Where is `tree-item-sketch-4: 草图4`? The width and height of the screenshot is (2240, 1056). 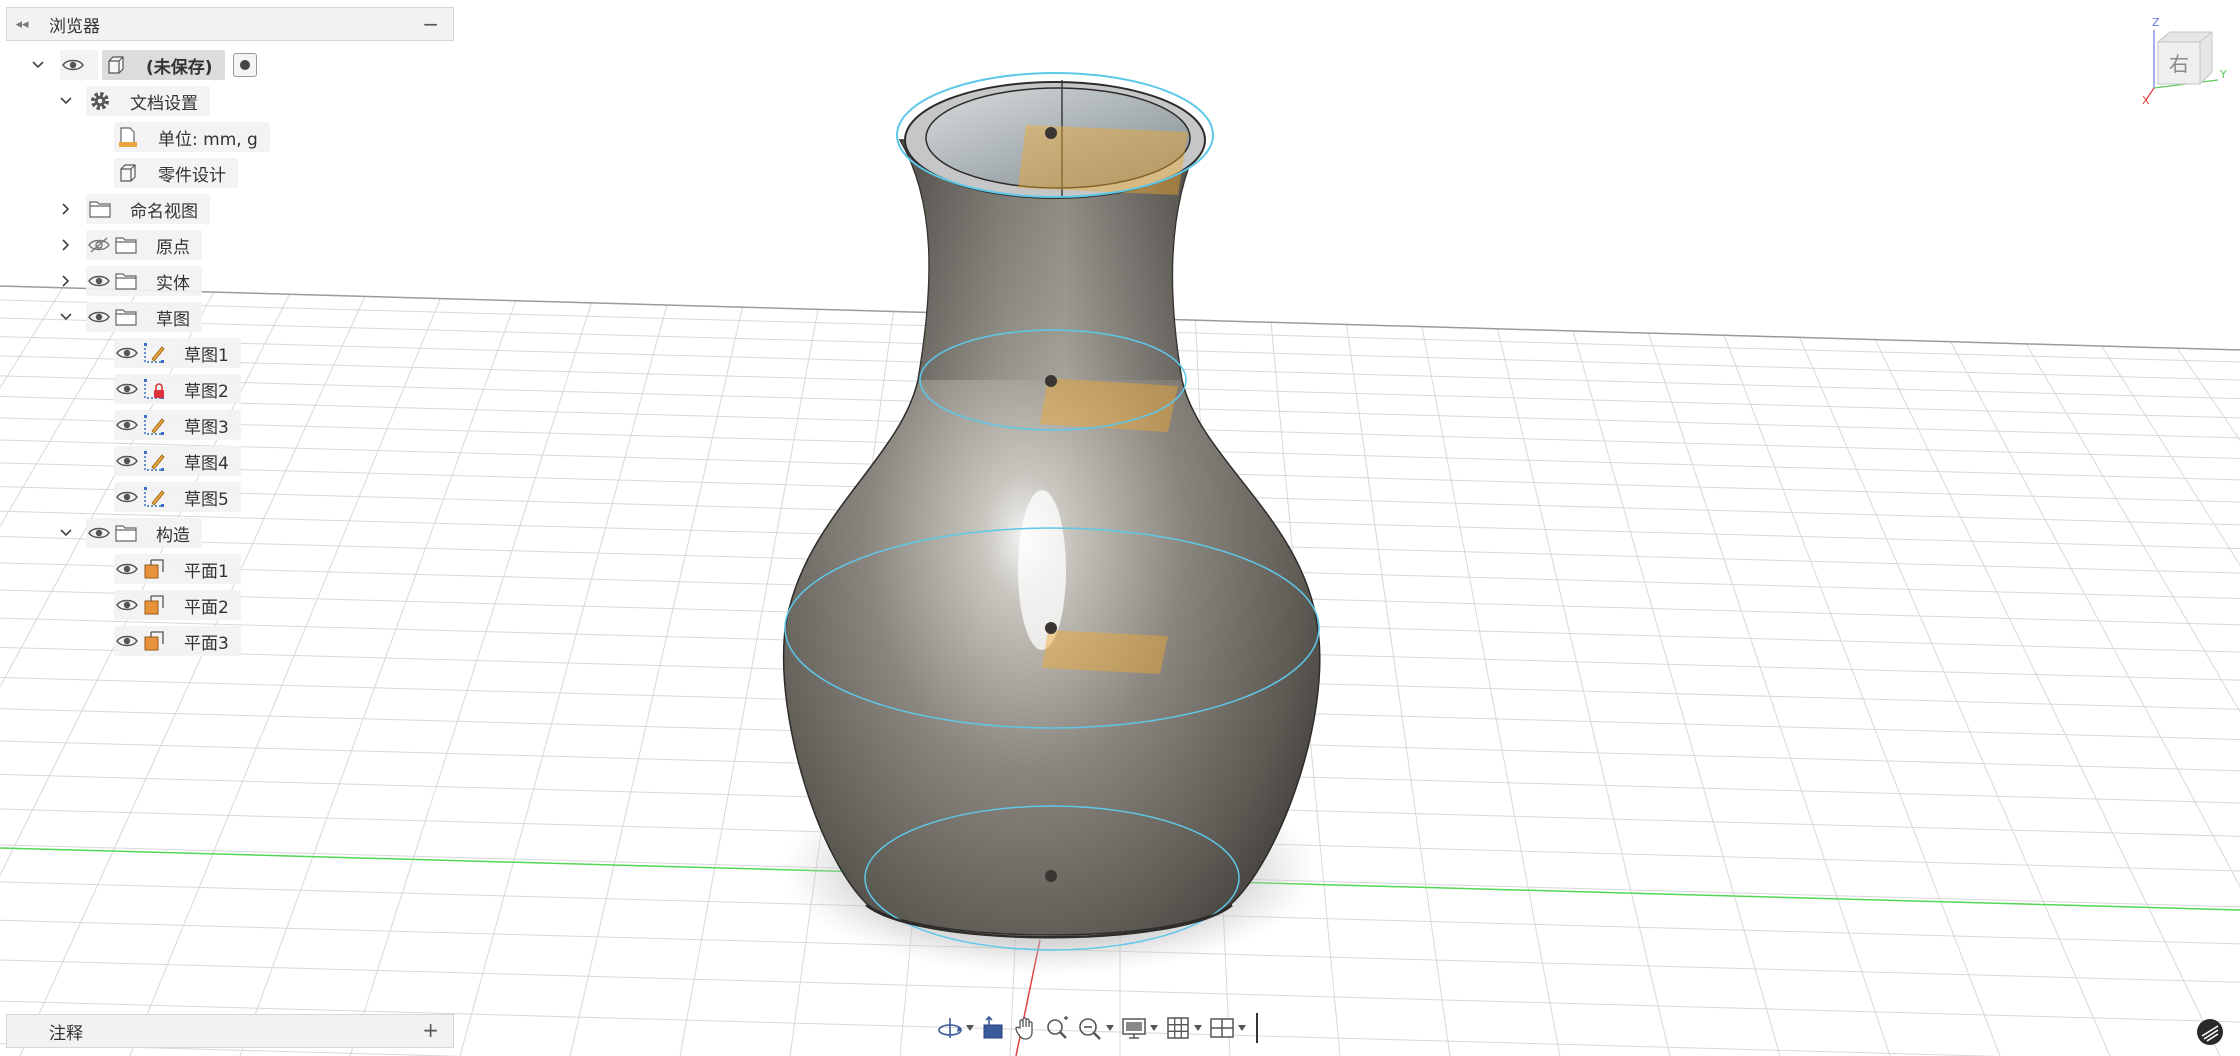
tree-item-sketch-4: 草图4 is located at coordinates (177, 461).